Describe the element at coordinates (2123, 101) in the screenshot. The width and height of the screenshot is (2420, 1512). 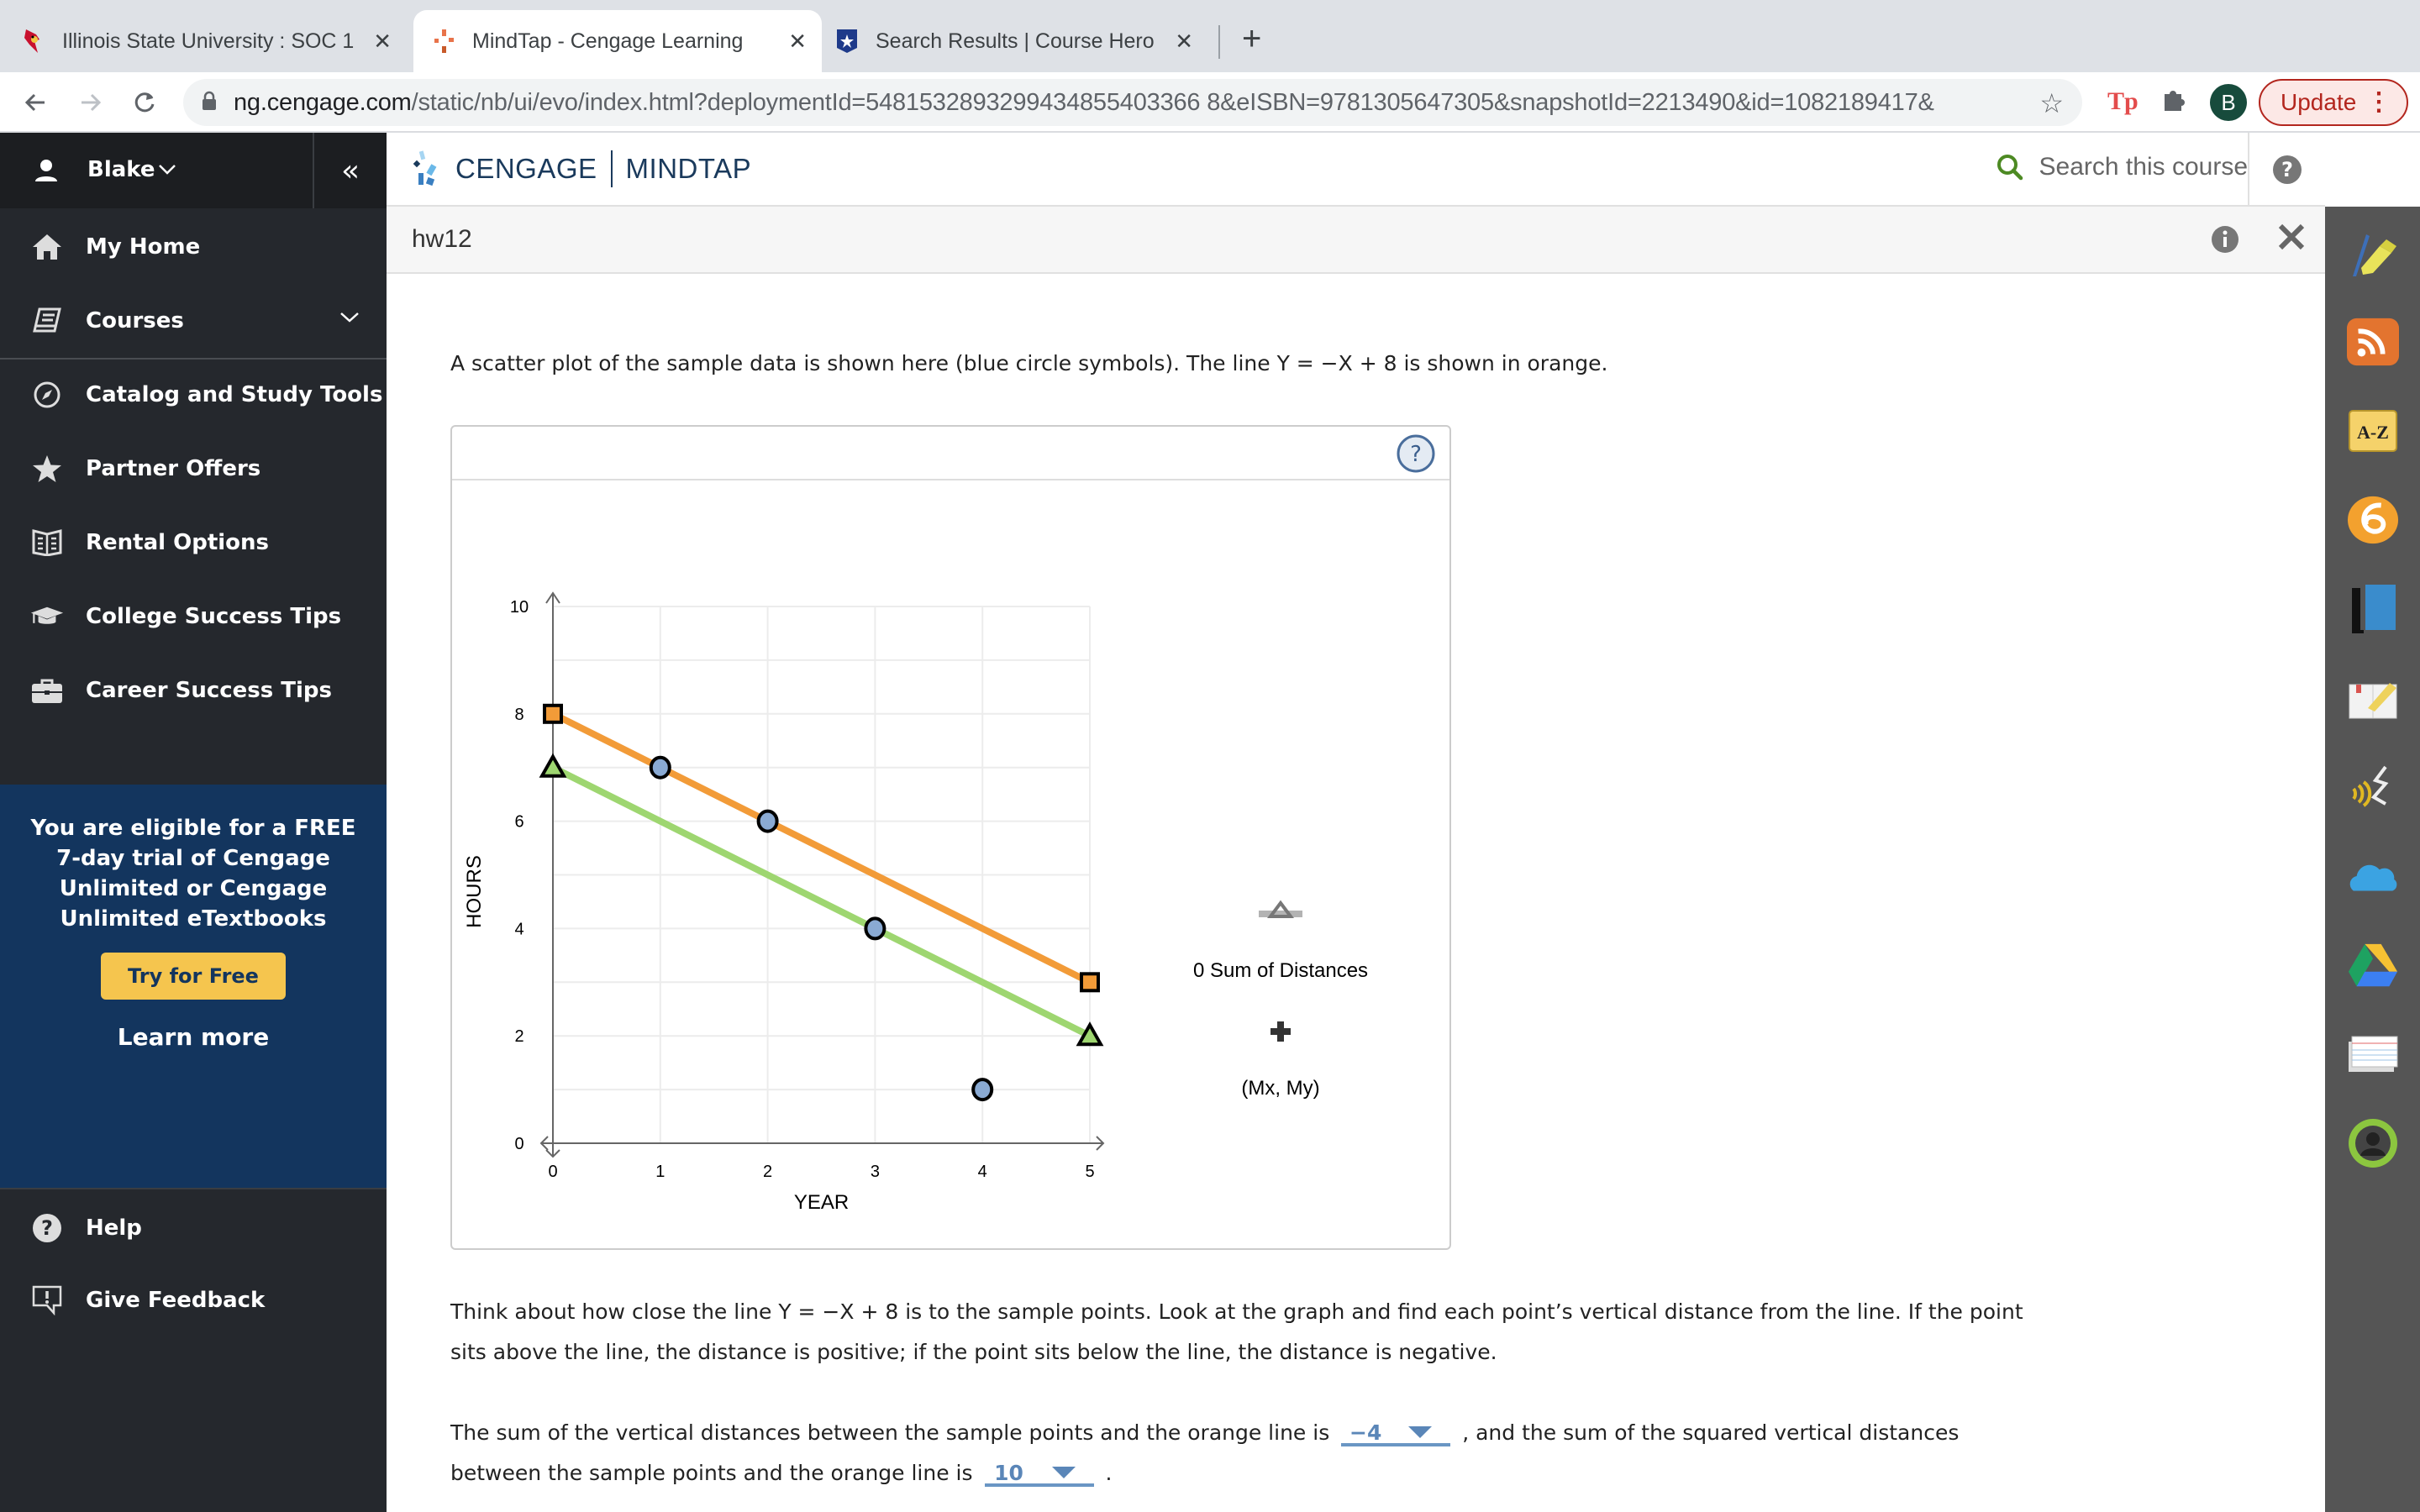
I see `tp-extension-icon: Tp` at that location.